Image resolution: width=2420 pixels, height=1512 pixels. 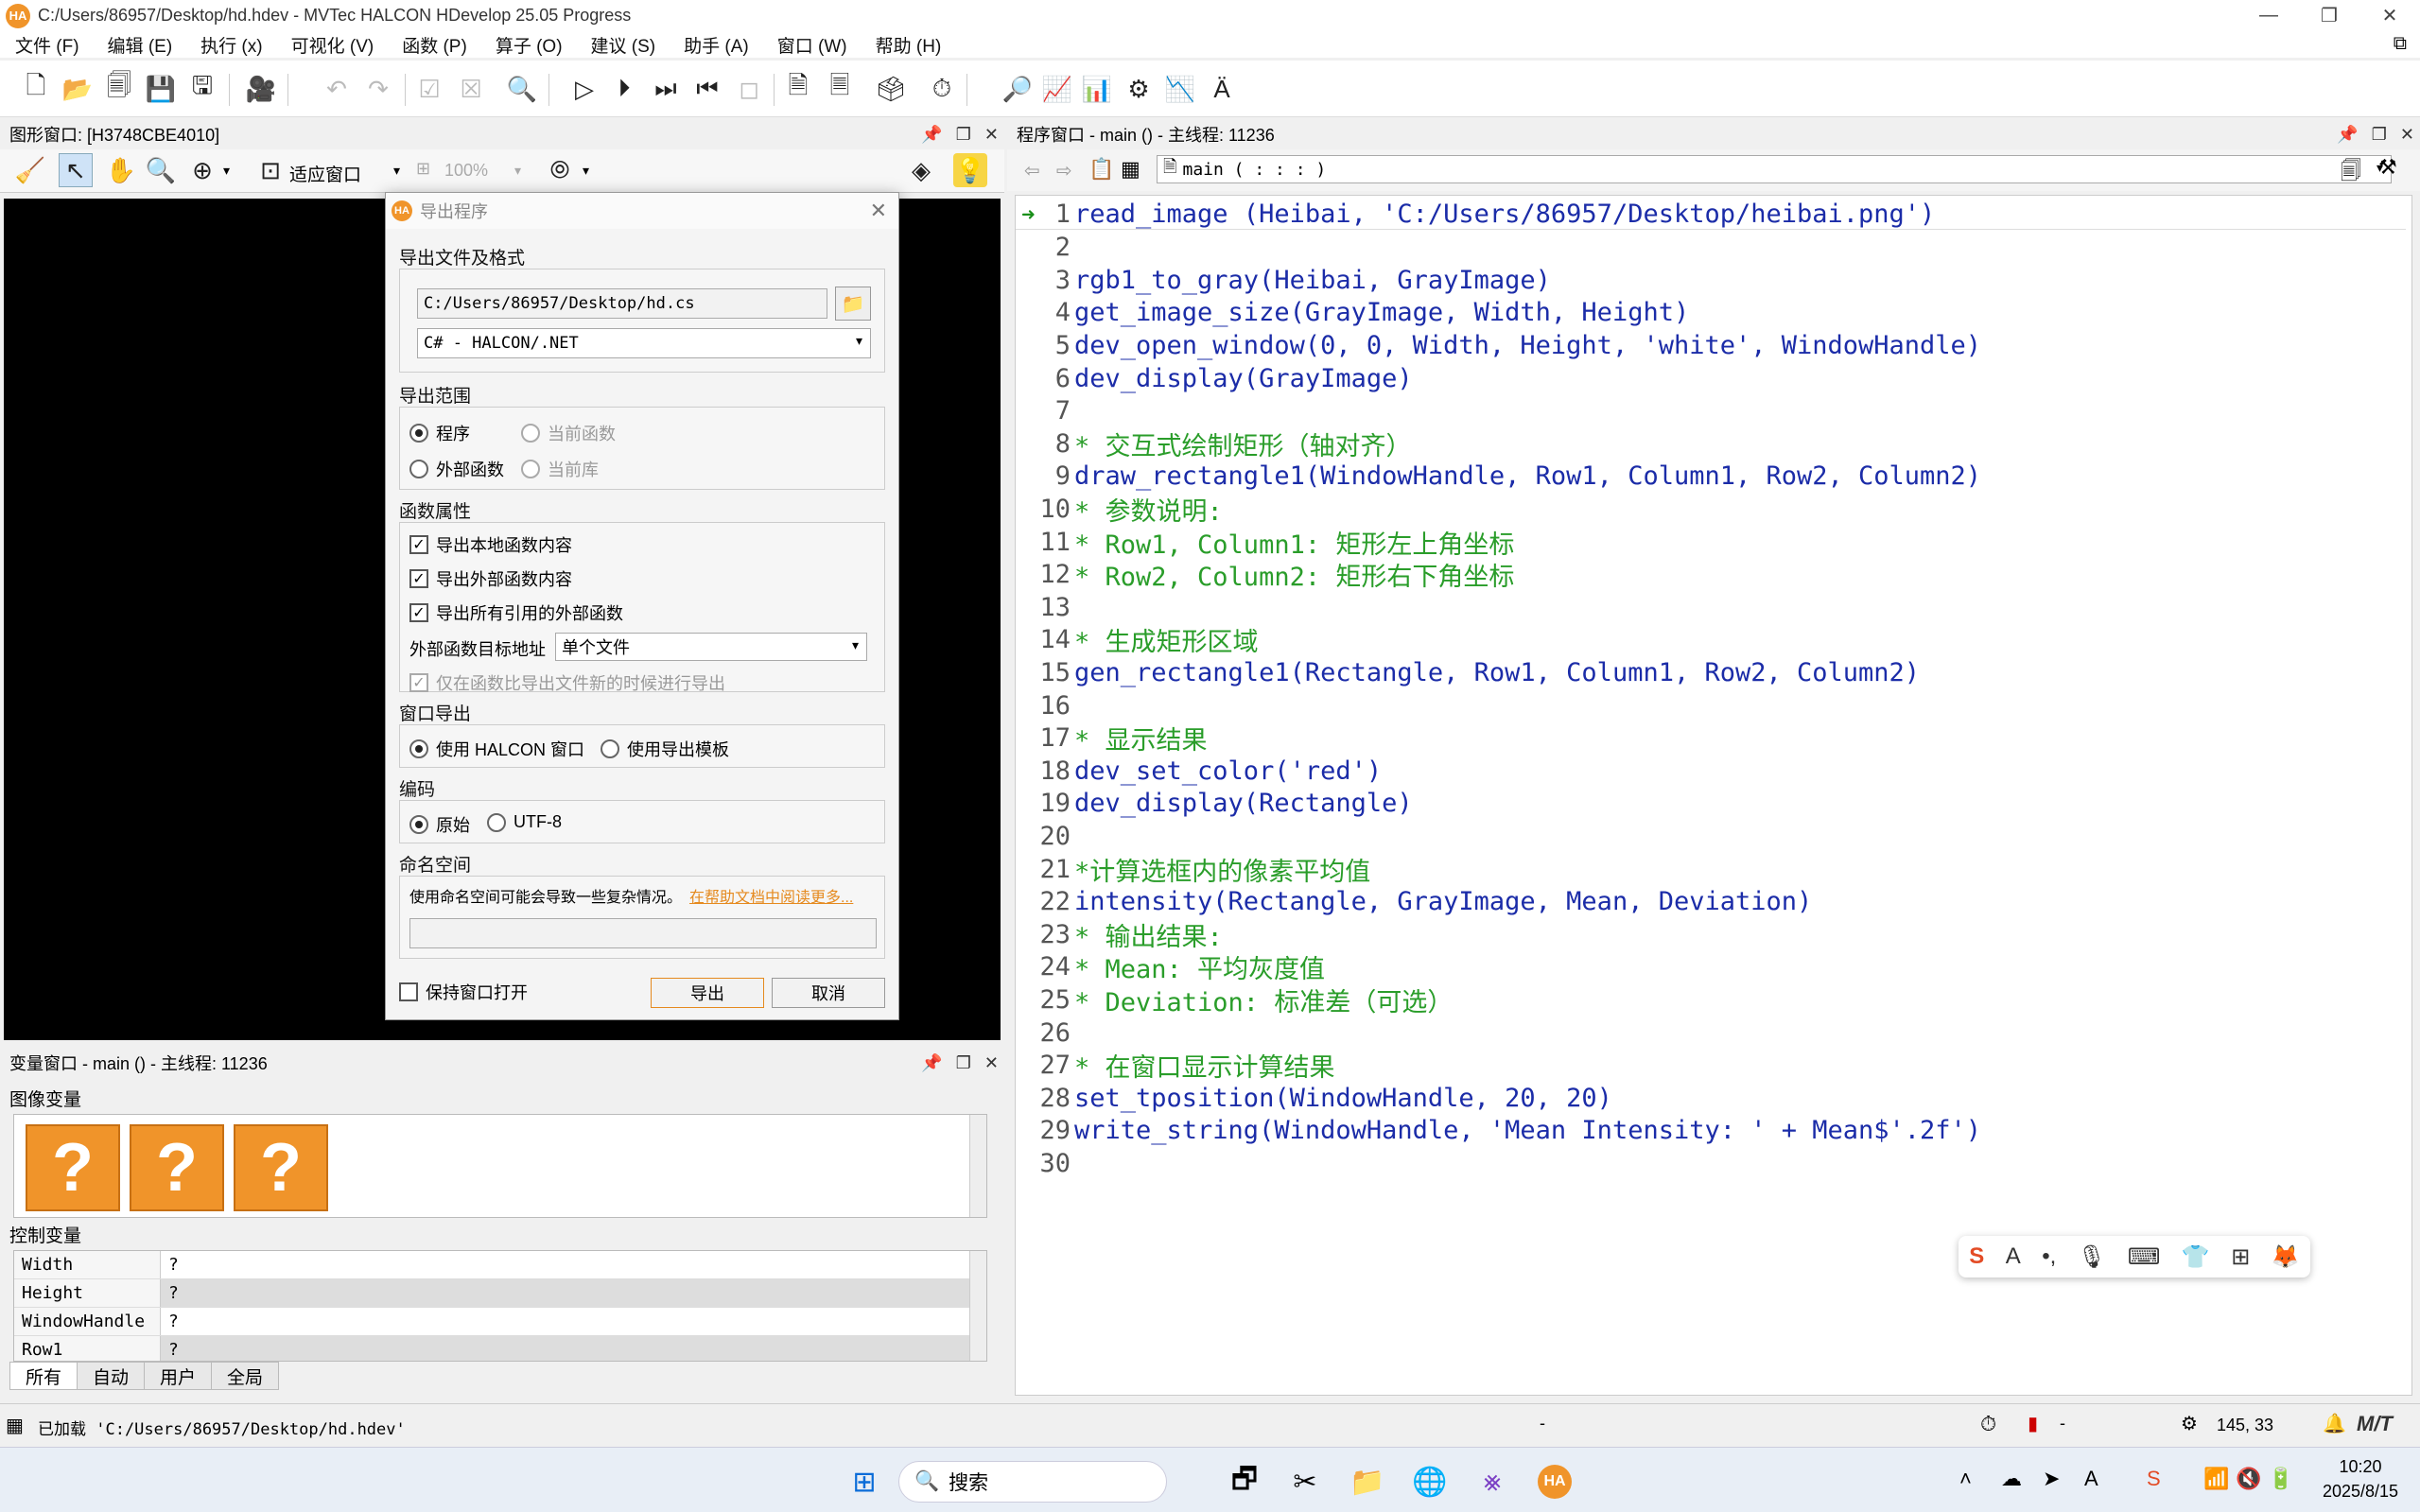 I want to click on grid-icon: ▦, so click(x=1130, y=170).